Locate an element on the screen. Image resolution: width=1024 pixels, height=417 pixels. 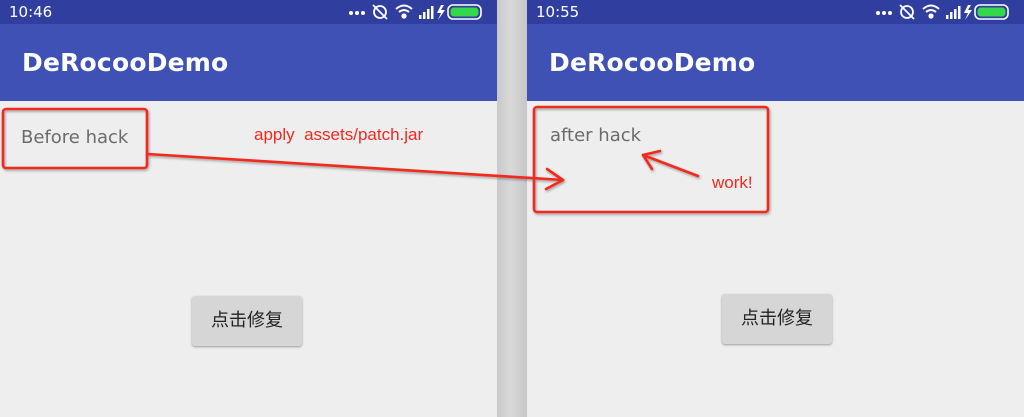
apply-patch-annotation: apply assets/patch.jar is located at coordinates (339, 134).